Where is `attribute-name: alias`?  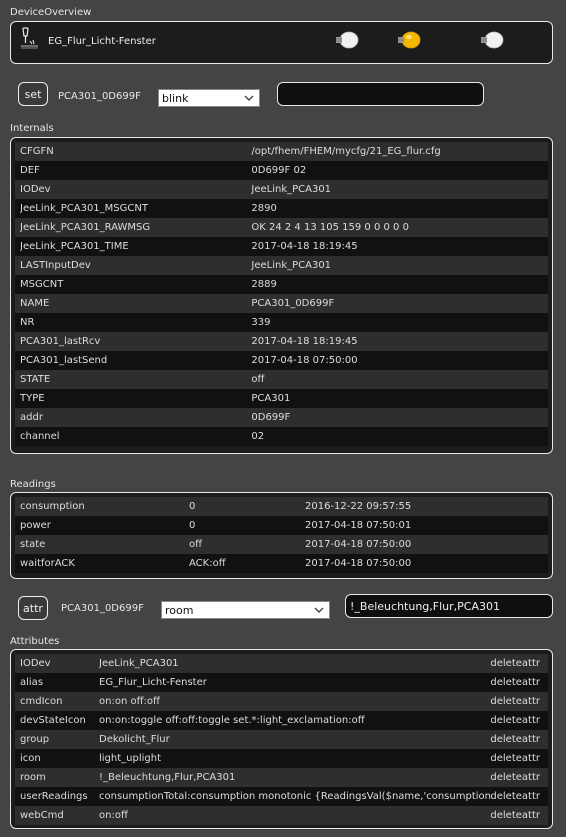
attribute-name: alias is located at coordinates (59, 682).